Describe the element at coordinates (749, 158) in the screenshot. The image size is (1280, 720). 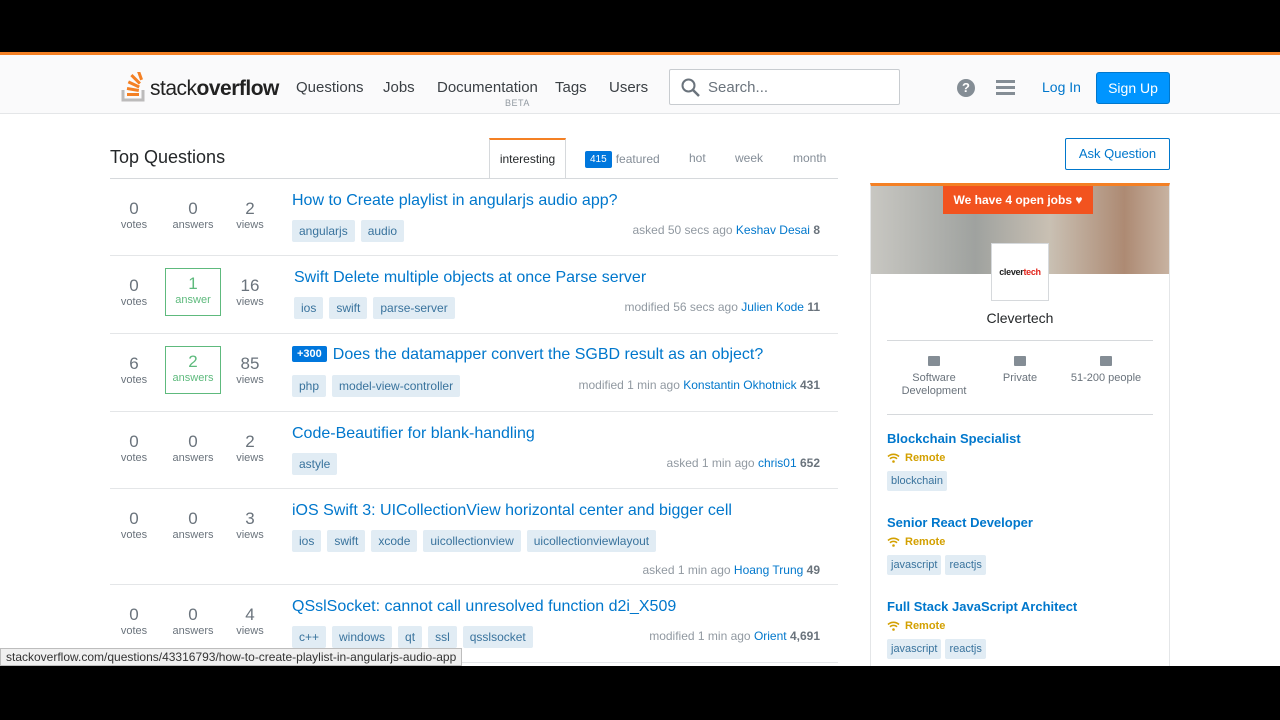
I see `tab-week: week` at that location.